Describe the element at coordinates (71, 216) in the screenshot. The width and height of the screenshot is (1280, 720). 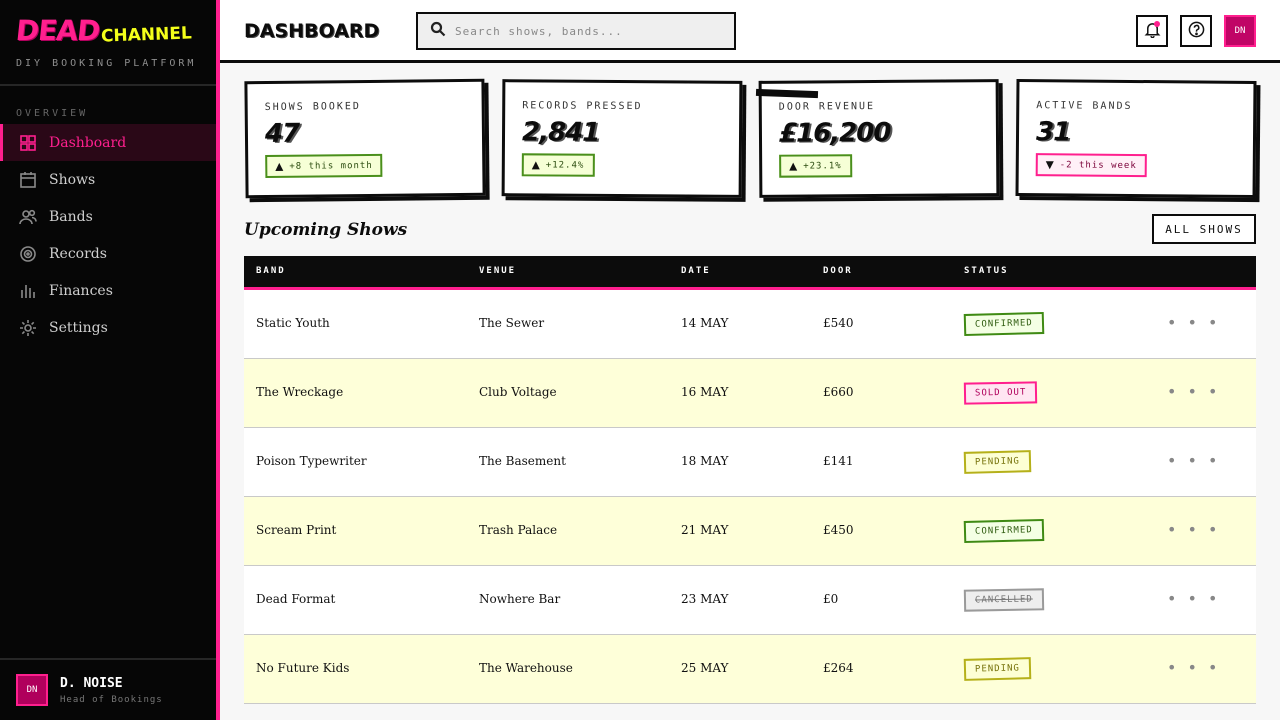
I see `sidebar-item-label: Bands` at that location.